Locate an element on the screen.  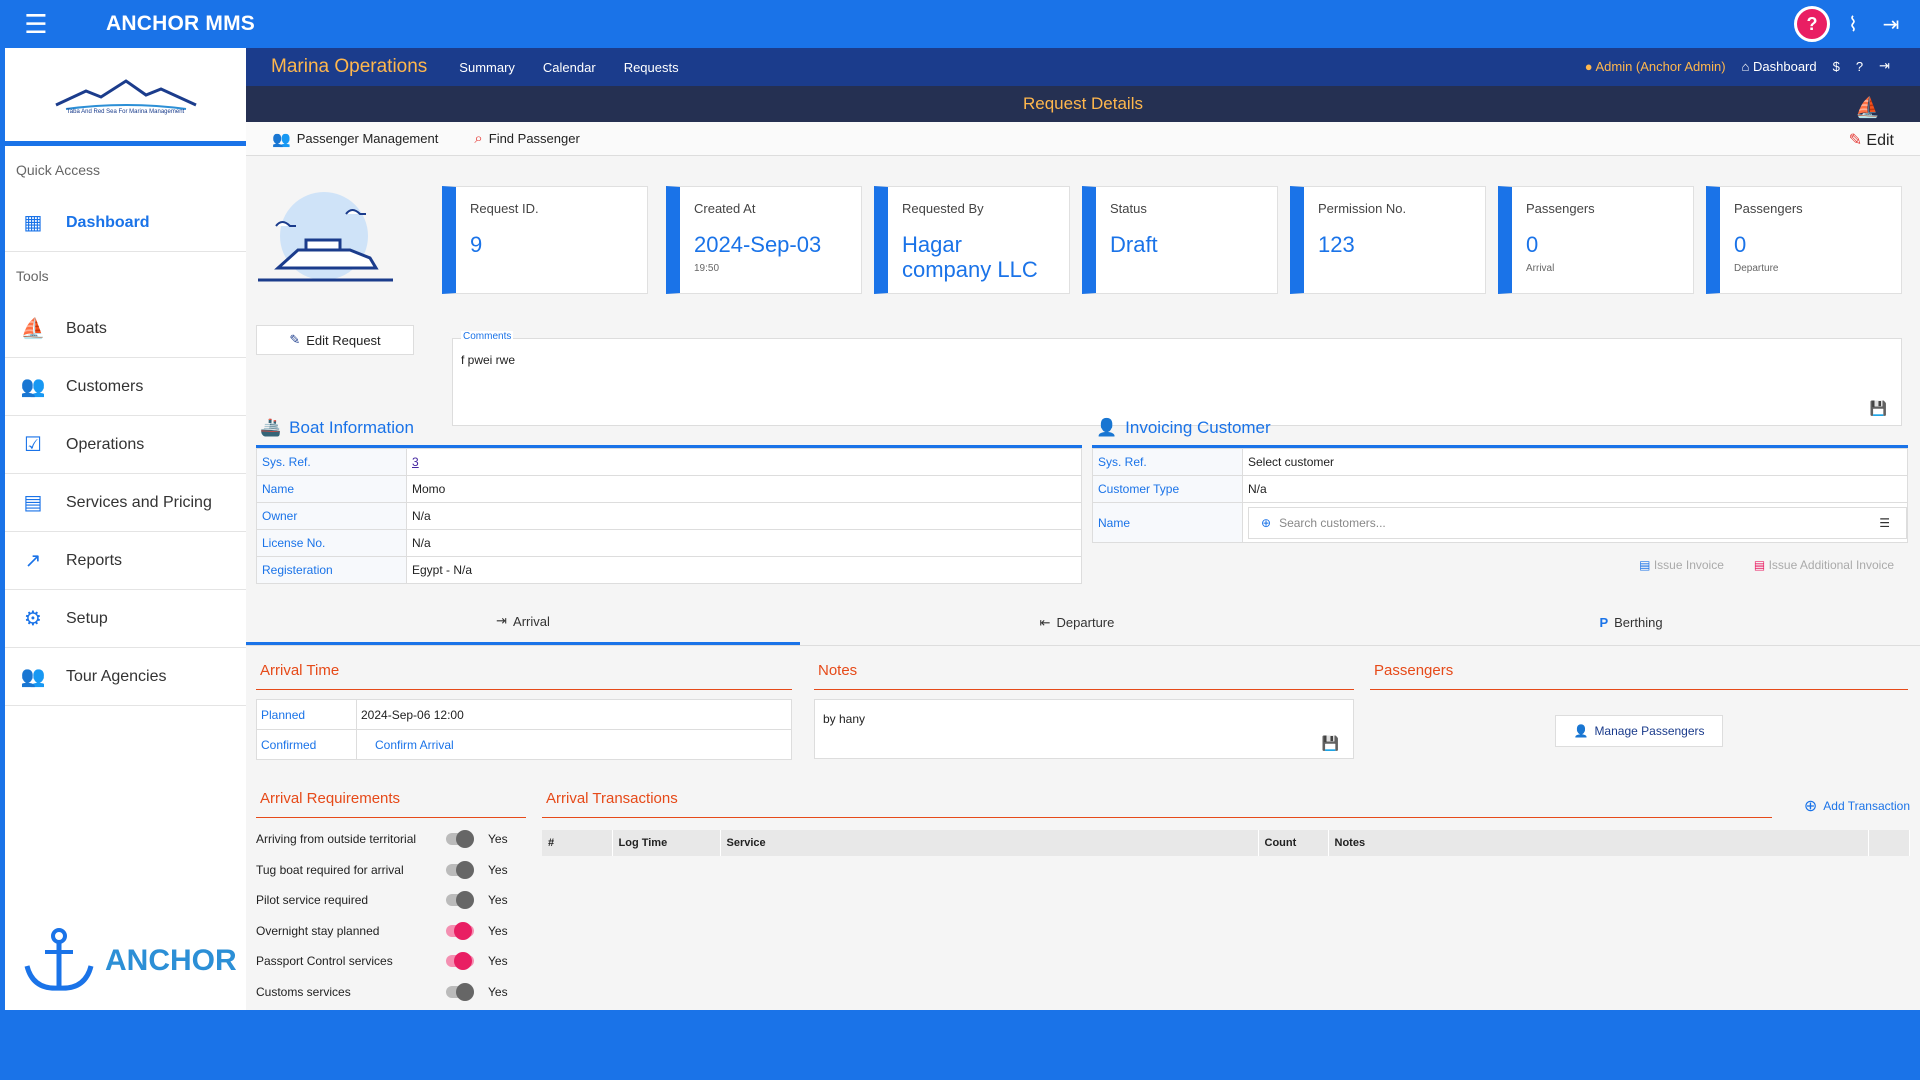
edit-label: Edit is located at coordinates (1880, 140).